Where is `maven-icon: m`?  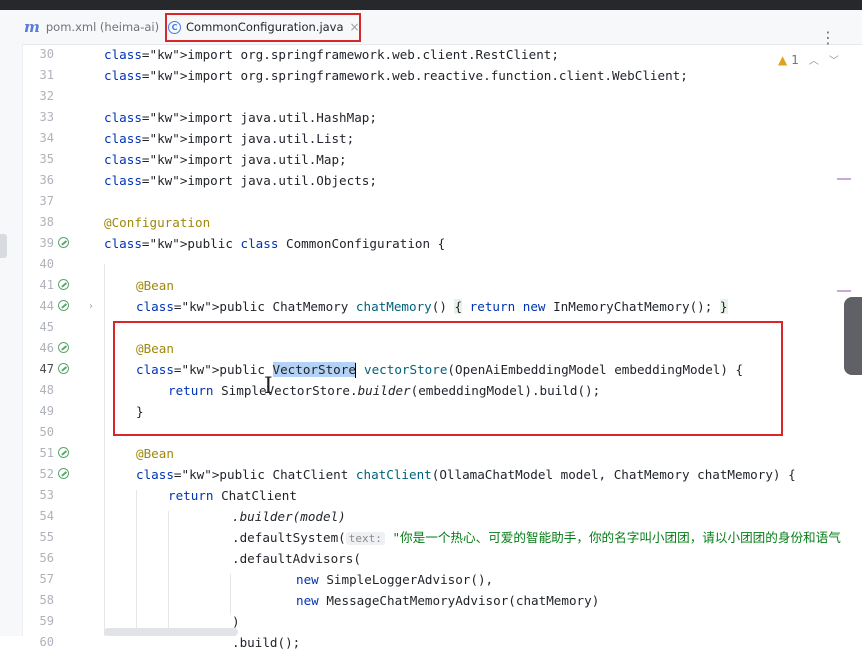 maven-icon: m is located at coordinates (32, 27).